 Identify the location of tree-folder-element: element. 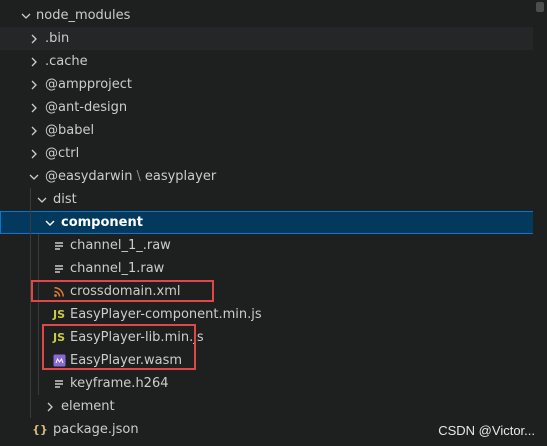
(273, 406).